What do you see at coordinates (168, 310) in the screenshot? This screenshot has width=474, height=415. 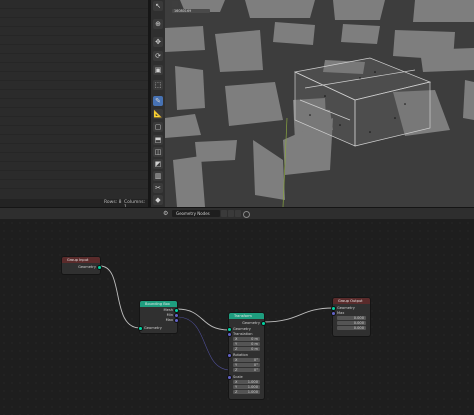 I see `socket-label: Mesh` at bounding box center [168, 310].